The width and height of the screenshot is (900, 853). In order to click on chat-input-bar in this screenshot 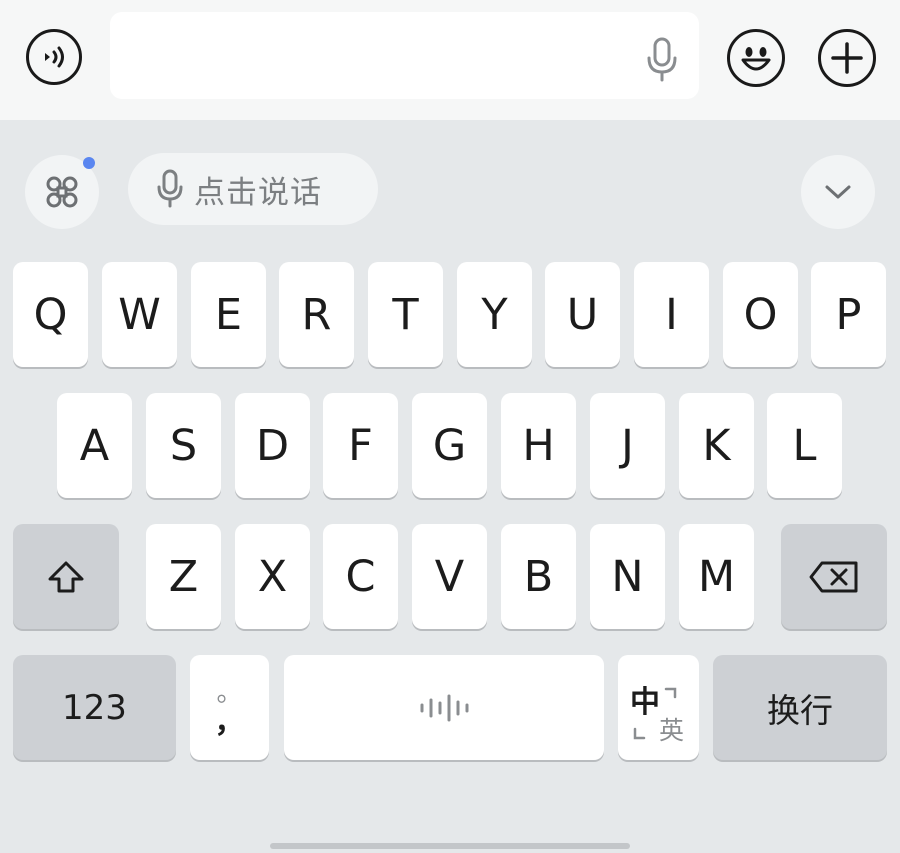, I will do `click(450, 60)`.